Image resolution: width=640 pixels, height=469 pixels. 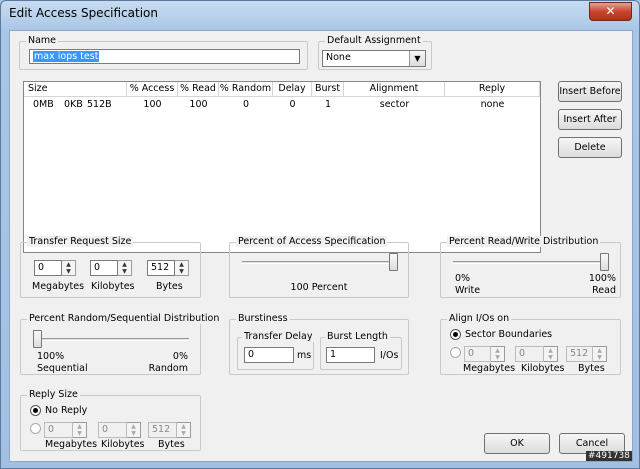 I want to click on reply-none-radio, so click(x=35, y=410).